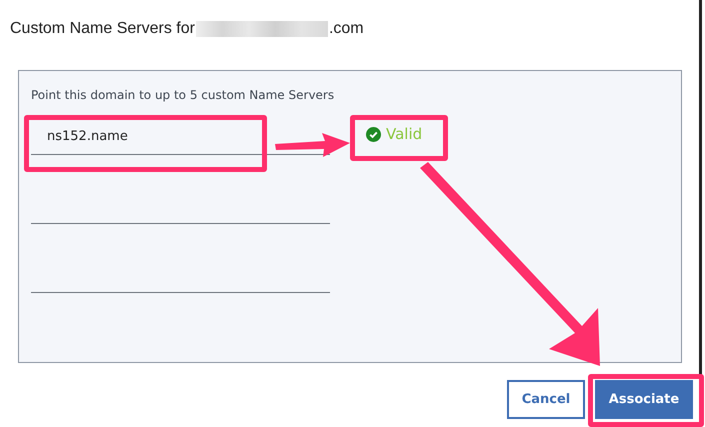 This screenshot has height=427, width=705. I want to click on cancel-button: Cancel, so click(546, 399).